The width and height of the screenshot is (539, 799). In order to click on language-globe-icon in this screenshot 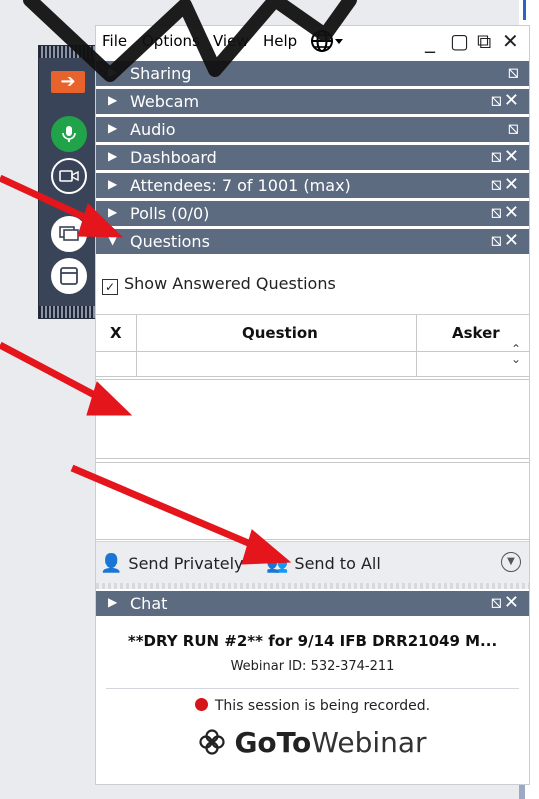, I will do `click(327, 43)`.